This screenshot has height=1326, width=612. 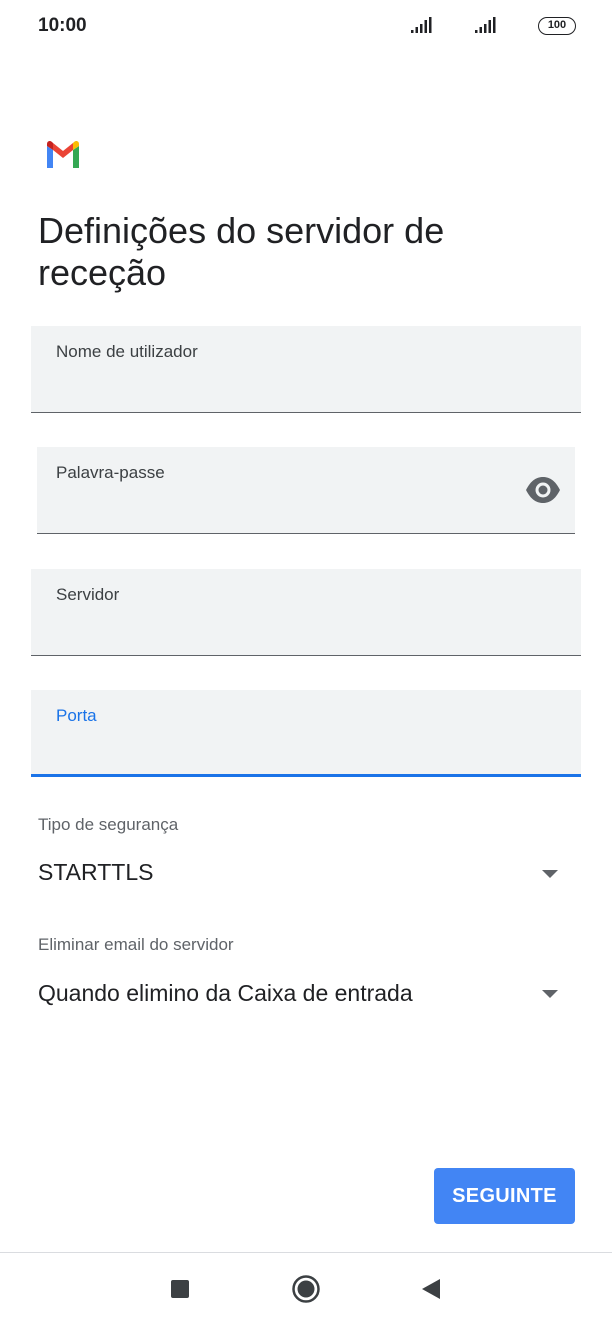 I want to click on security-type-value: STARTTLS, so click(x=96, y=872).